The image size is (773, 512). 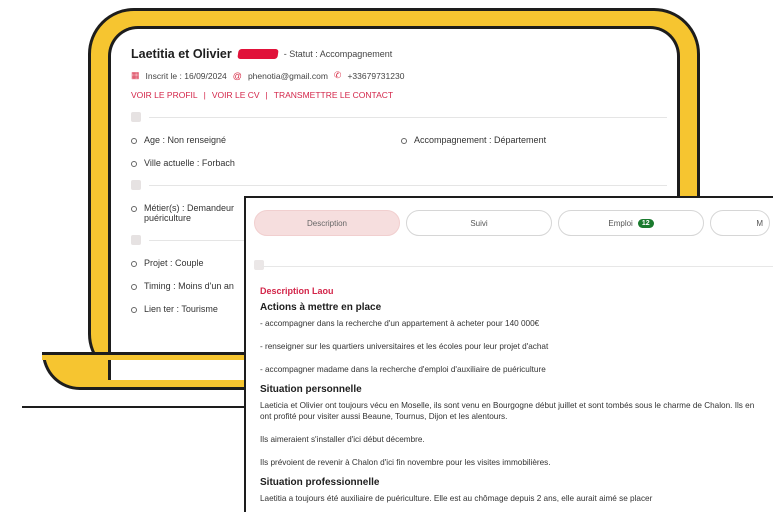 What do you see at coordinates (517, 266) in the screenshot?
I see `divider` at bounding box center [517, 266].